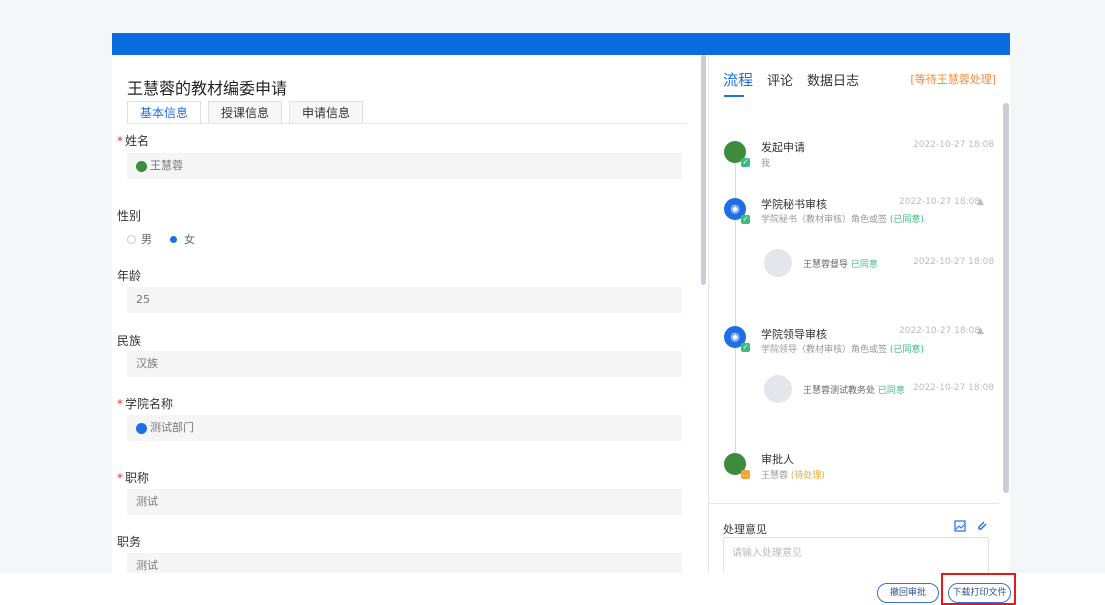  I want to click on tab-application-info: 申请信息, so click(326, 112).